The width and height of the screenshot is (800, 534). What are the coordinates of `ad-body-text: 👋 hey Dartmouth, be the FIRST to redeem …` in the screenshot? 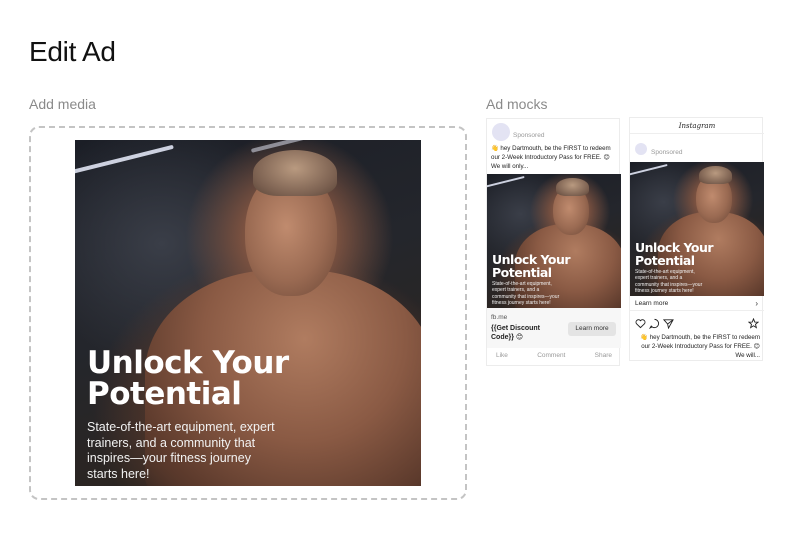 It's located at (551, 157).